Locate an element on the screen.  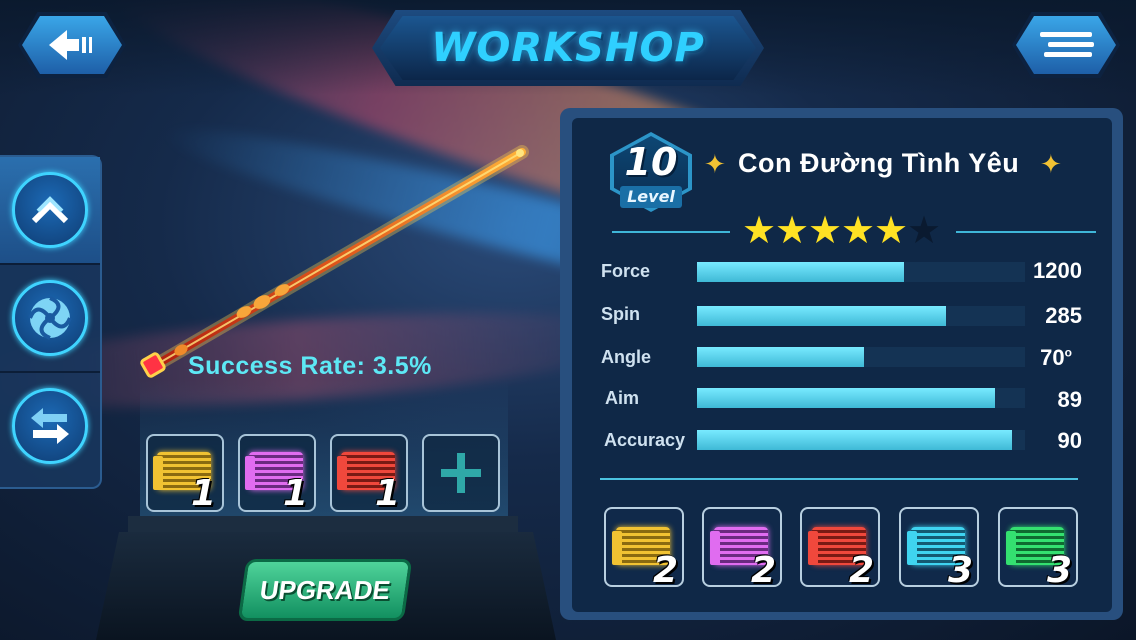
upgrade-button: UPGRADE is located at coordinates (325, 590).